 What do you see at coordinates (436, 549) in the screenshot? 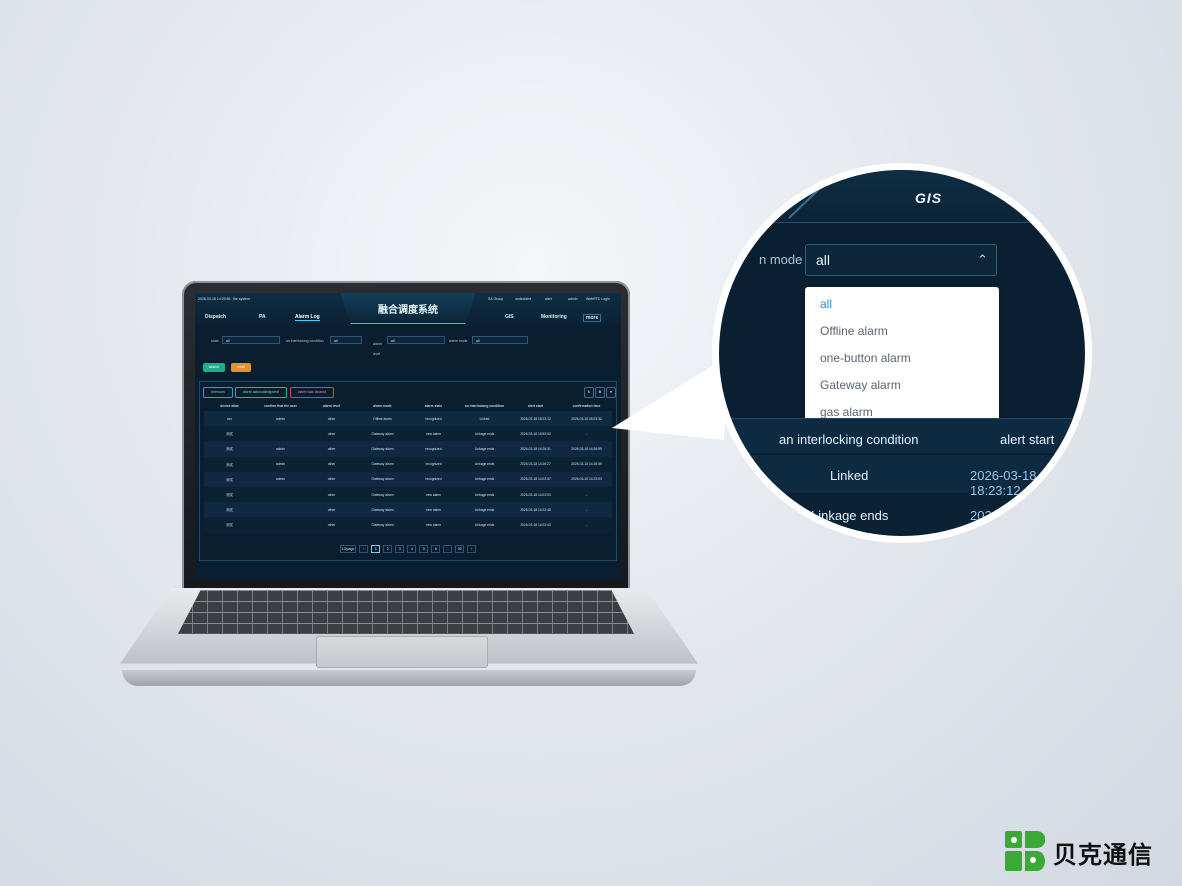
I see `page-6: 6` at bounding box center [436, 549].